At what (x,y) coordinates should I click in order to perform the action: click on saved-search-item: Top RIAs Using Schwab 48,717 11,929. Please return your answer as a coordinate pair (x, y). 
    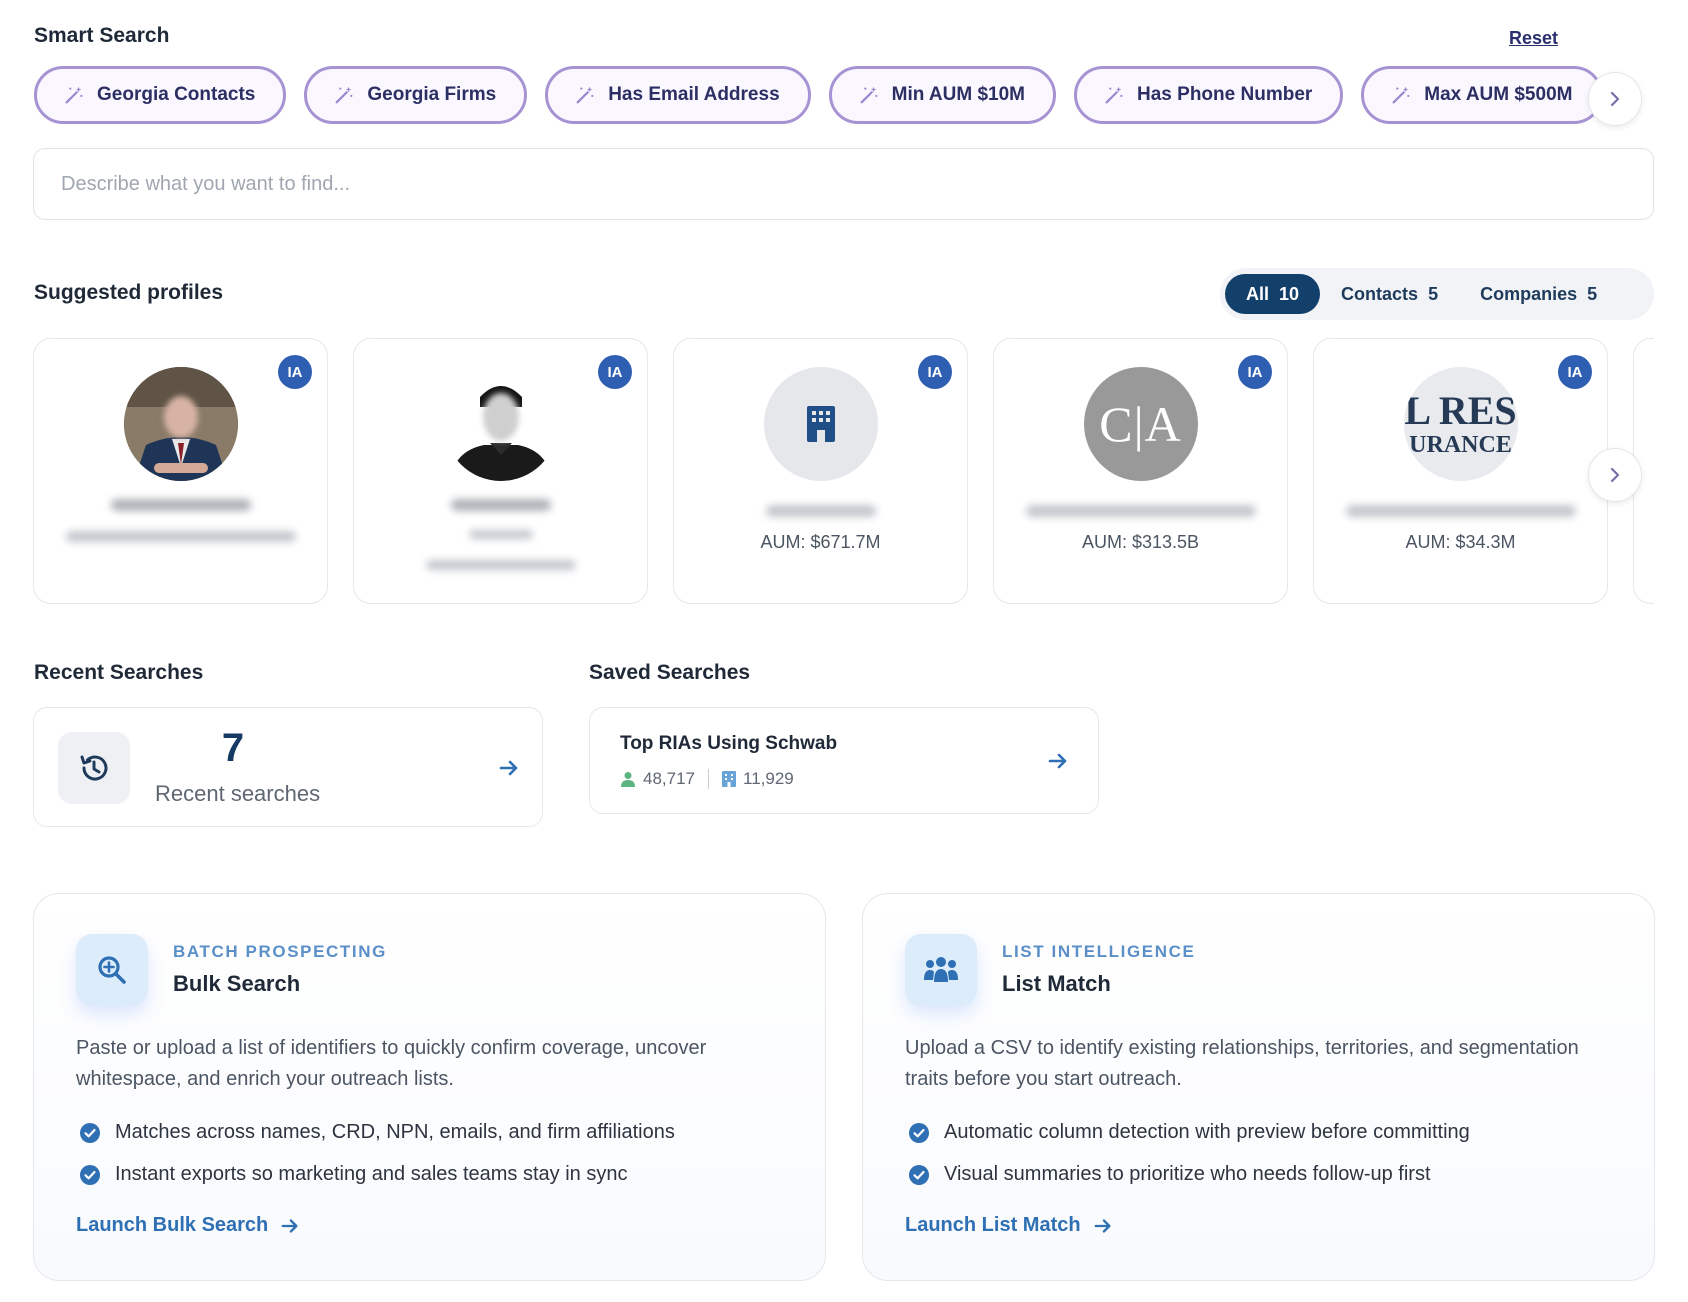
    Looking at the image, I should click on (844, 760).